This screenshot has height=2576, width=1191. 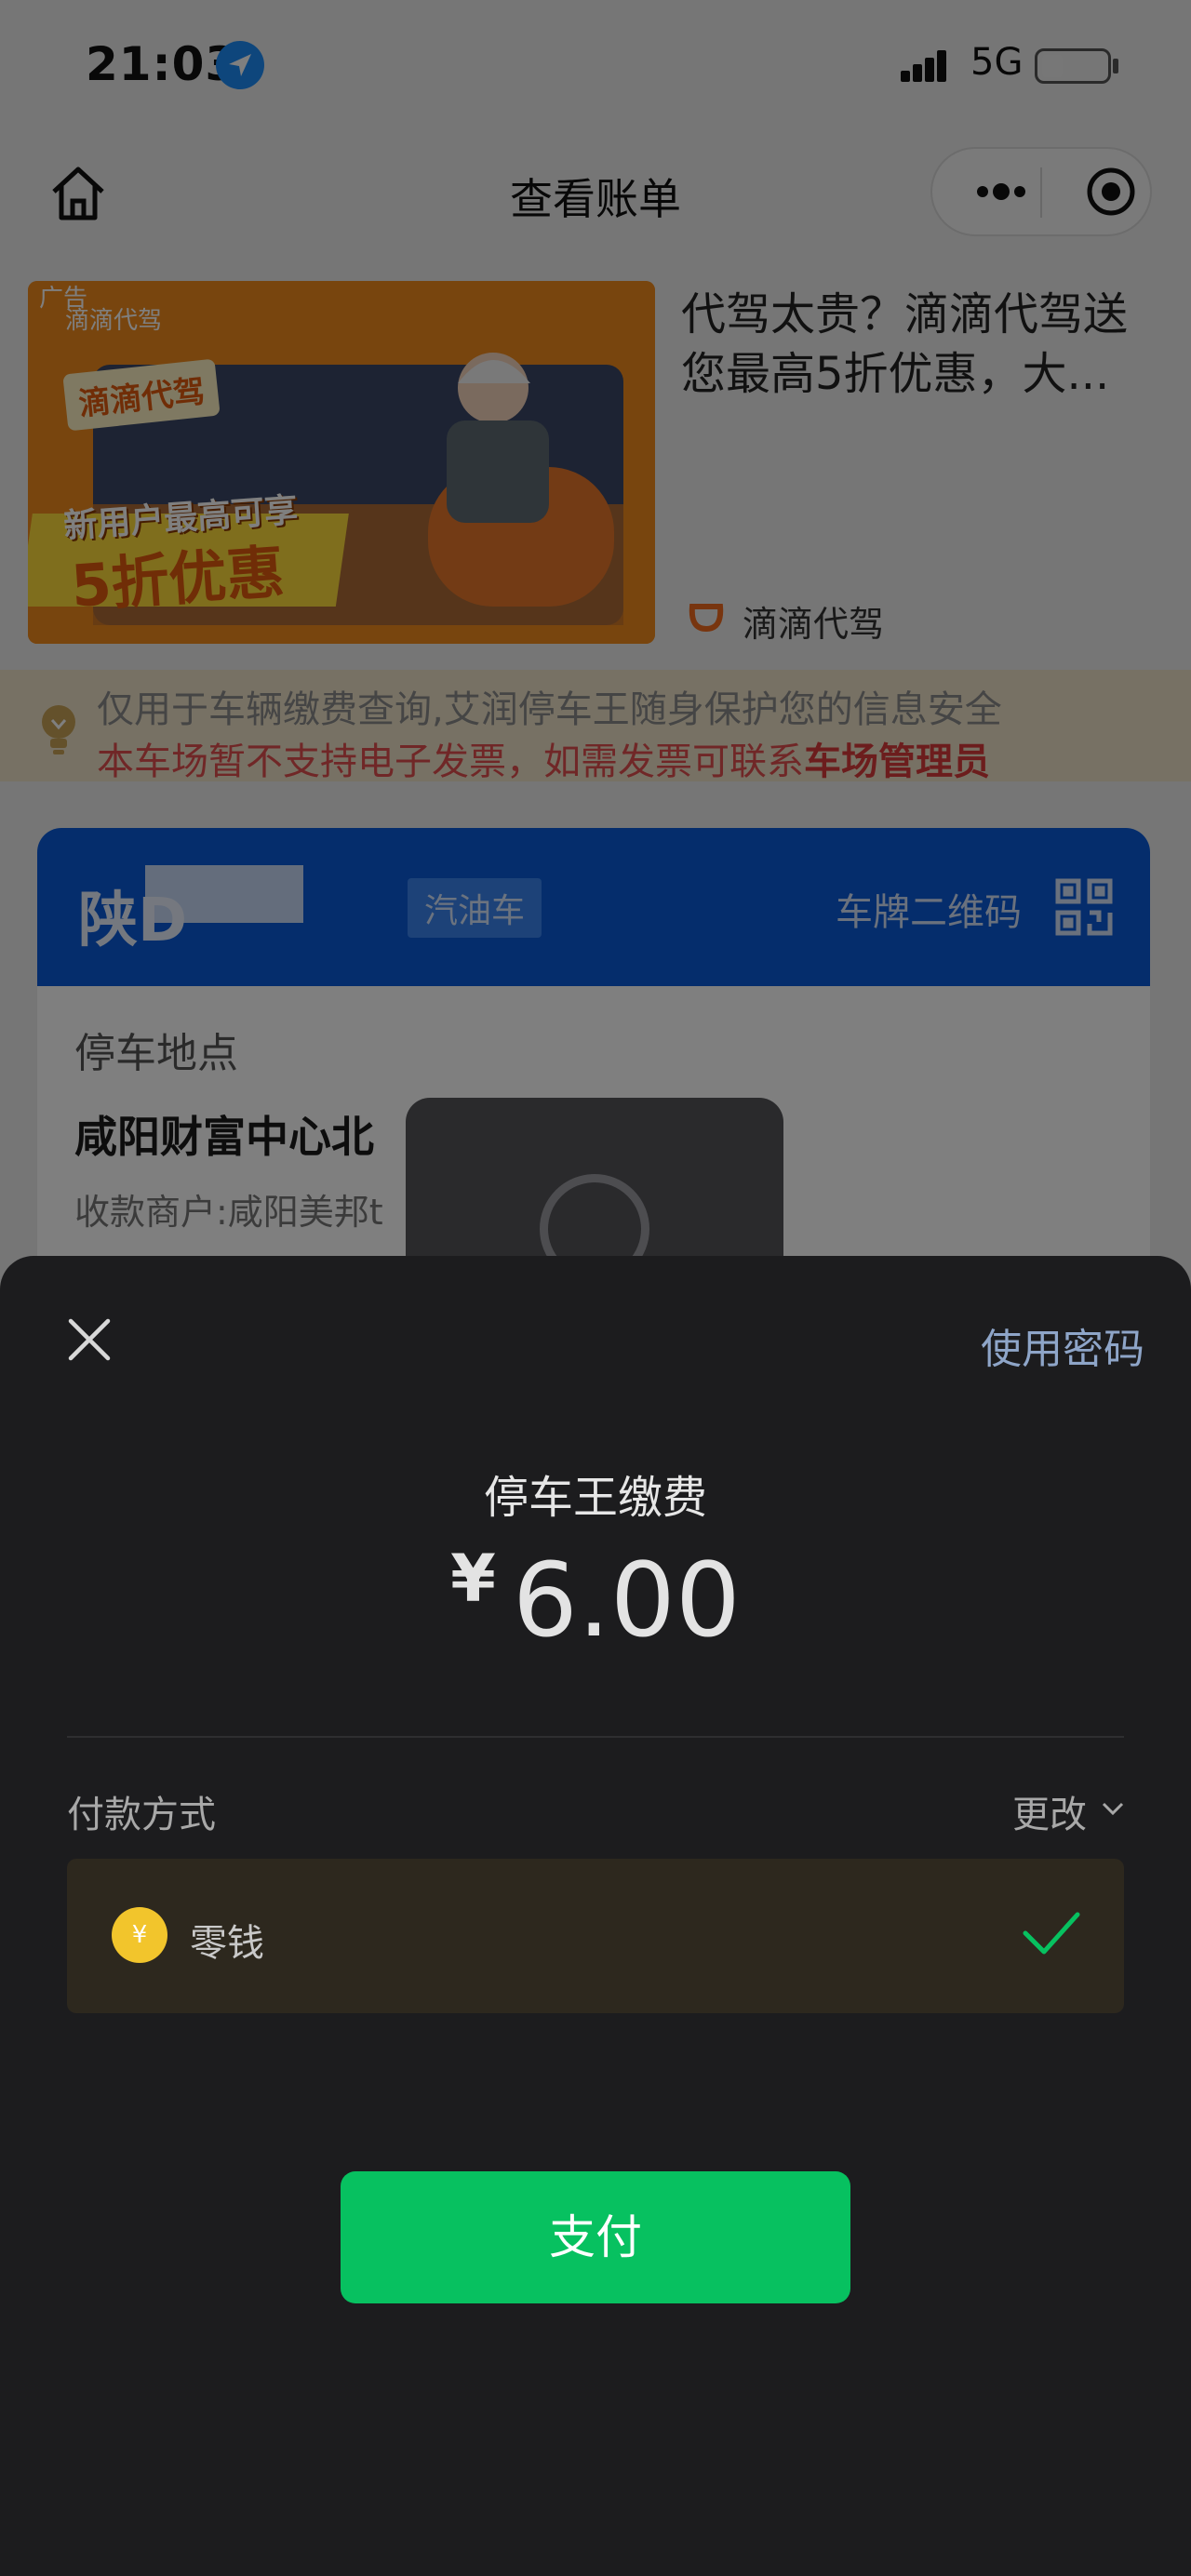 What do you see at coordinates (626, 1600) in the screenshot?
I see `amount-value: 6.00` at bounding box center [626, 1600].